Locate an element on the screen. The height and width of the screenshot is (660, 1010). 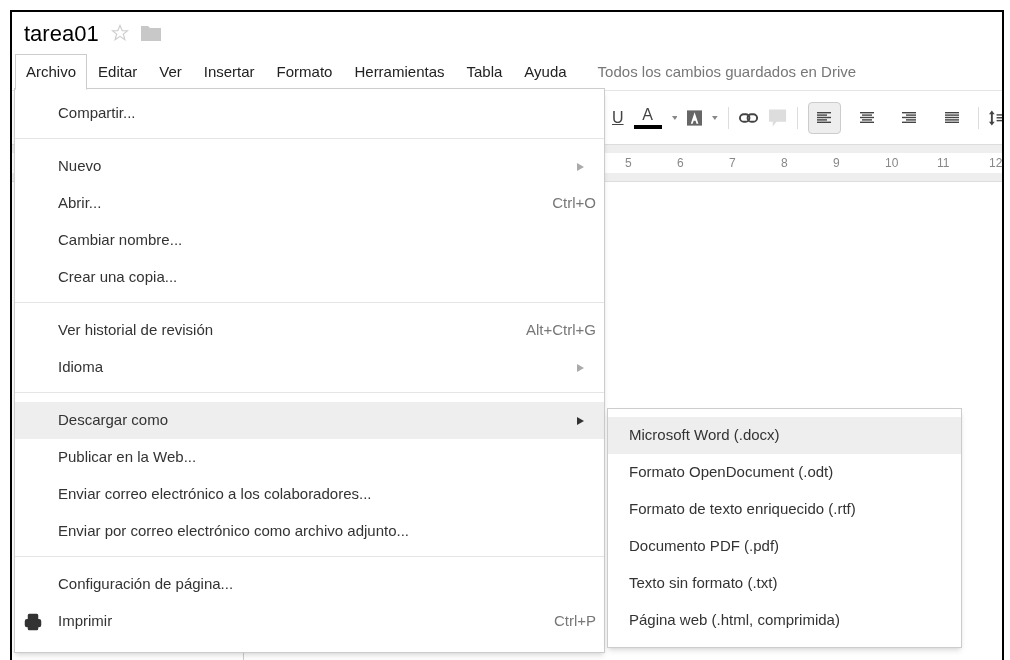
text-color-button: A is located at coordinates (647, 117).